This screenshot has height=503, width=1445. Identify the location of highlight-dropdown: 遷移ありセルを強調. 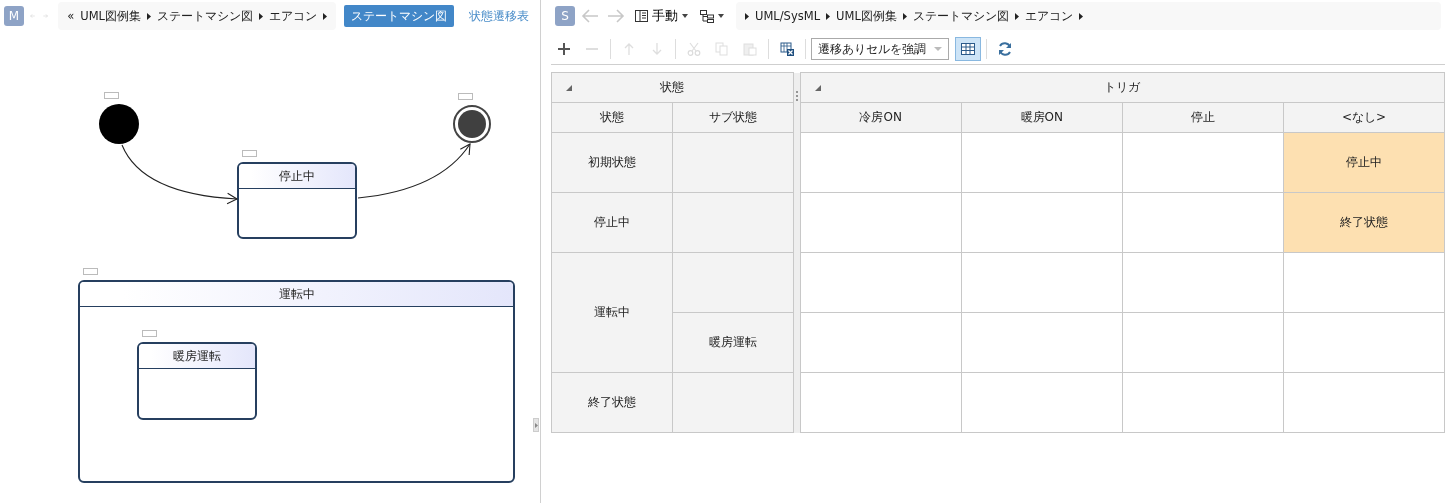
(880, 49).